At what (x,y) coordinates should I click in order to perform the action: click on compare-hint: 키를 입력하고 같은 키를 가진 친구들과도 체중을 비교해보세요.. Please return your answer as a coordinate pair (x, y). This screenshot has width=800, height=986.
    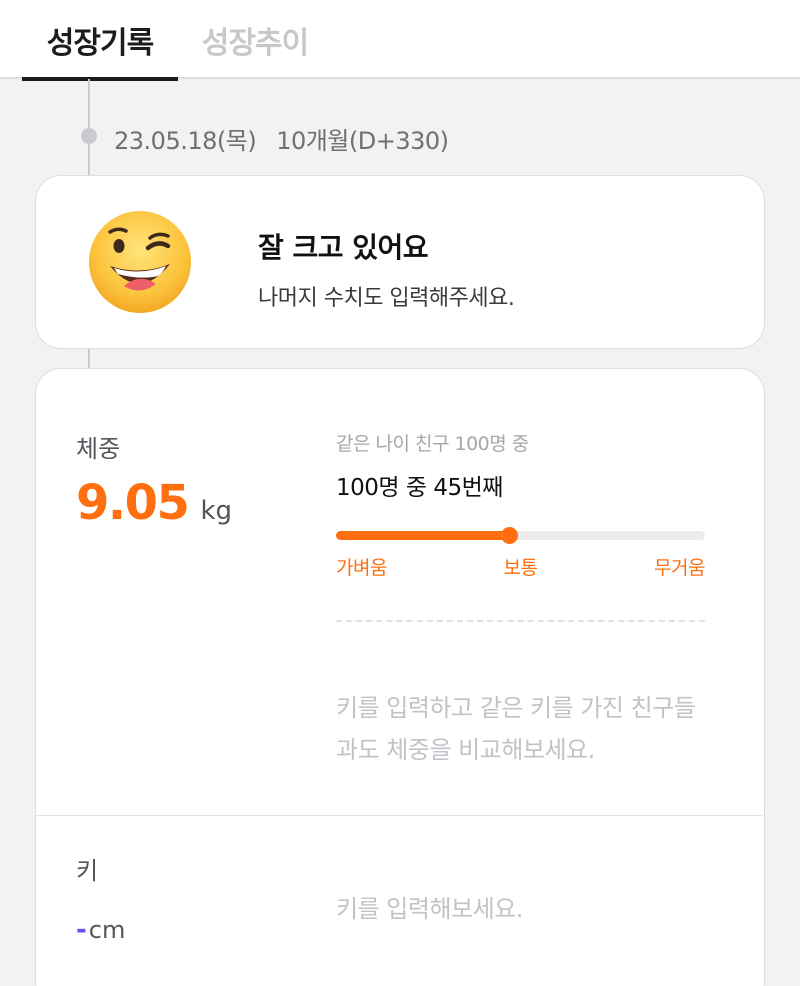
    Looking at the image, I should click on (516, 729).